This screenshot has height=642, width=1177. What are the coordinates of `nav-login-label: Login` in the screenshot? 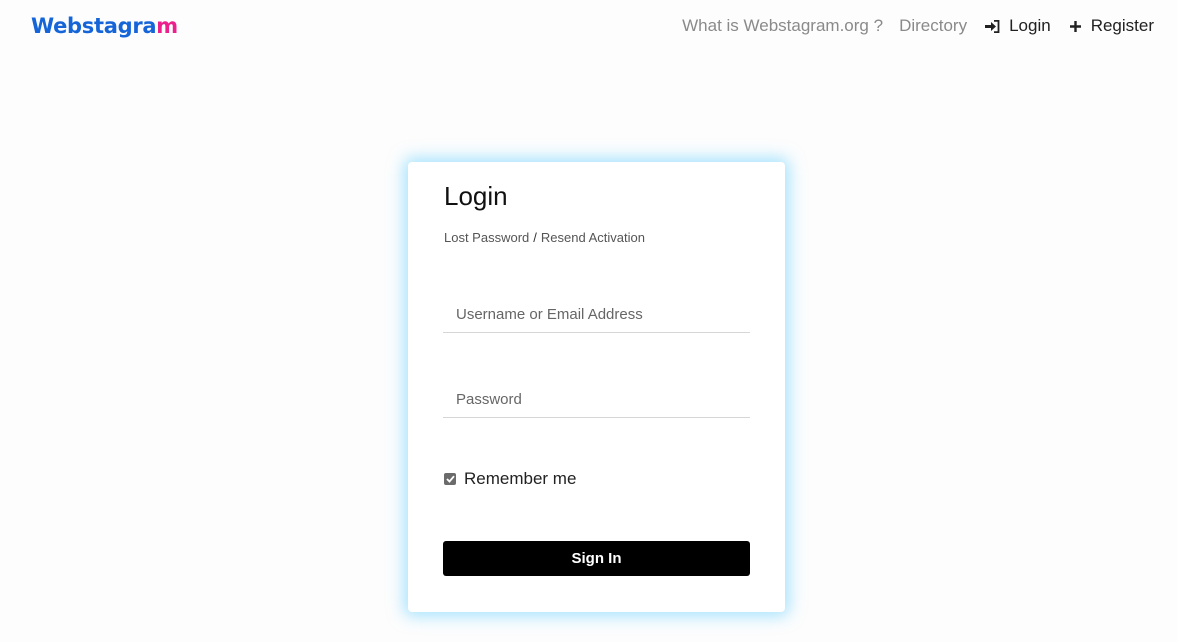 It's located at (1030, 25).